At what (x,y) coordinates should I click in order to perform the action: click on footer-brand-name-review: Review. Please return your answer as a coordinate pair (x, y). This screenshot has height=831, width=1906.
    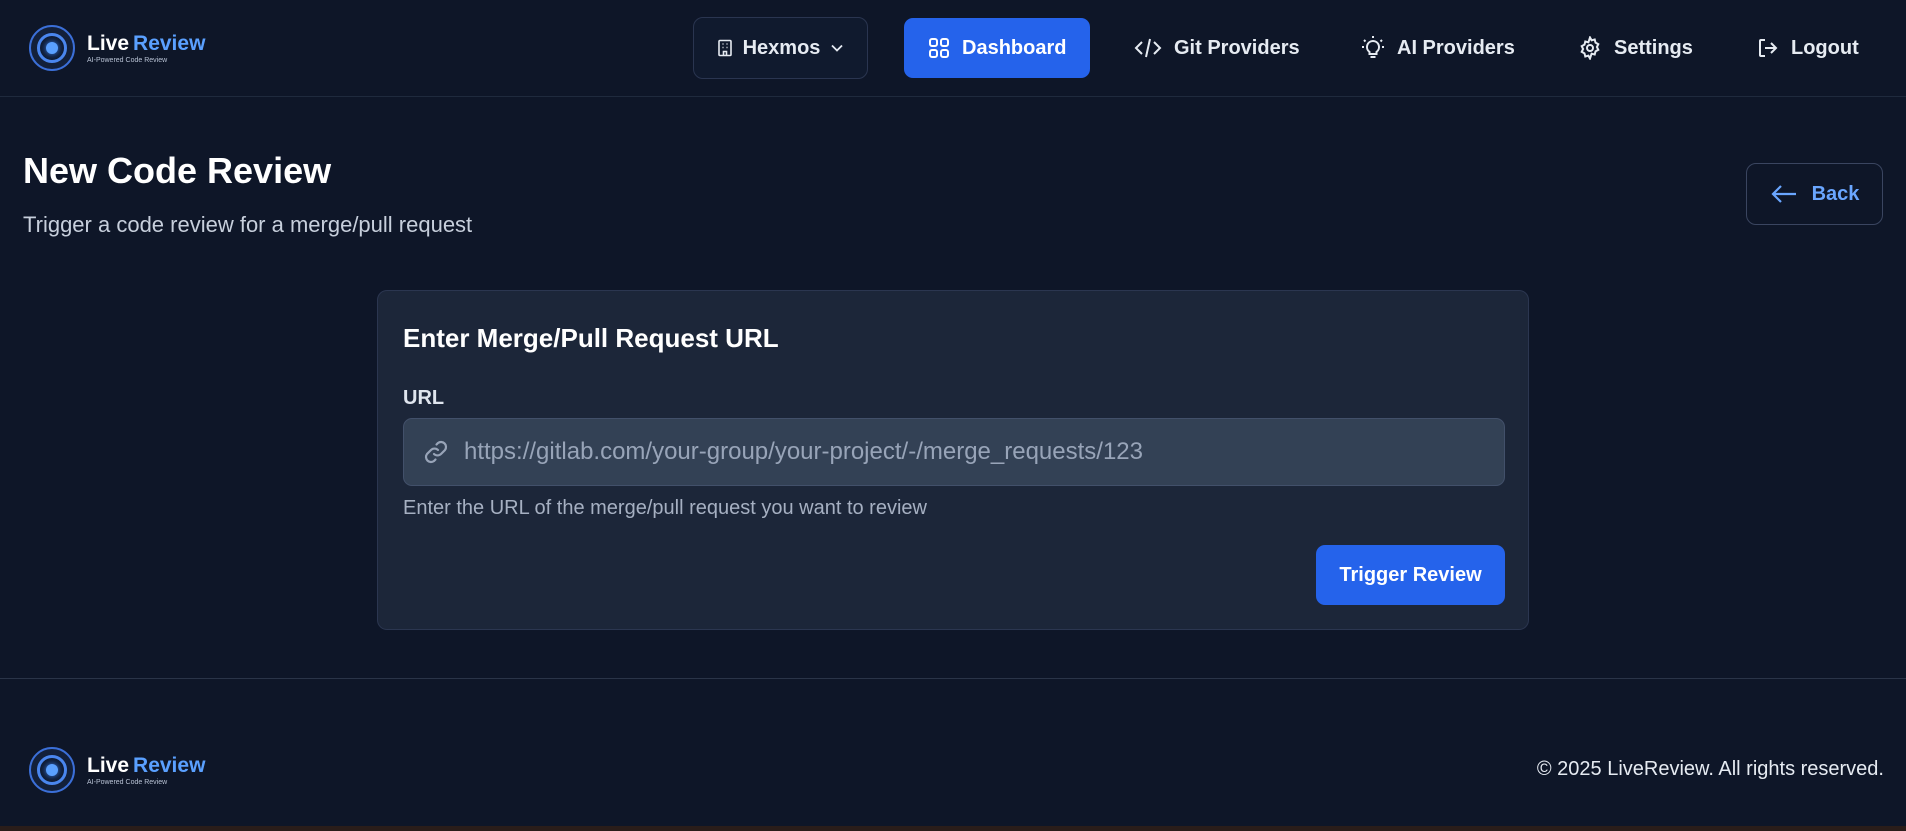
    Looking at the image, I should click on (169, 765).